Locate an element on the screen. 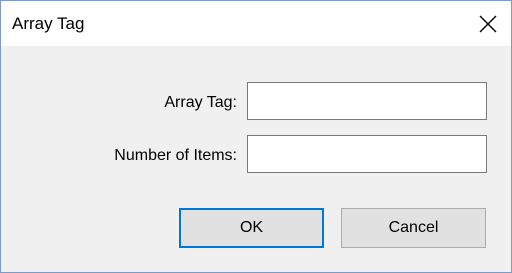 The width and height of the screenshot is (512, 273). dialog-title: Array Tag is located at coordinates (48, 23).